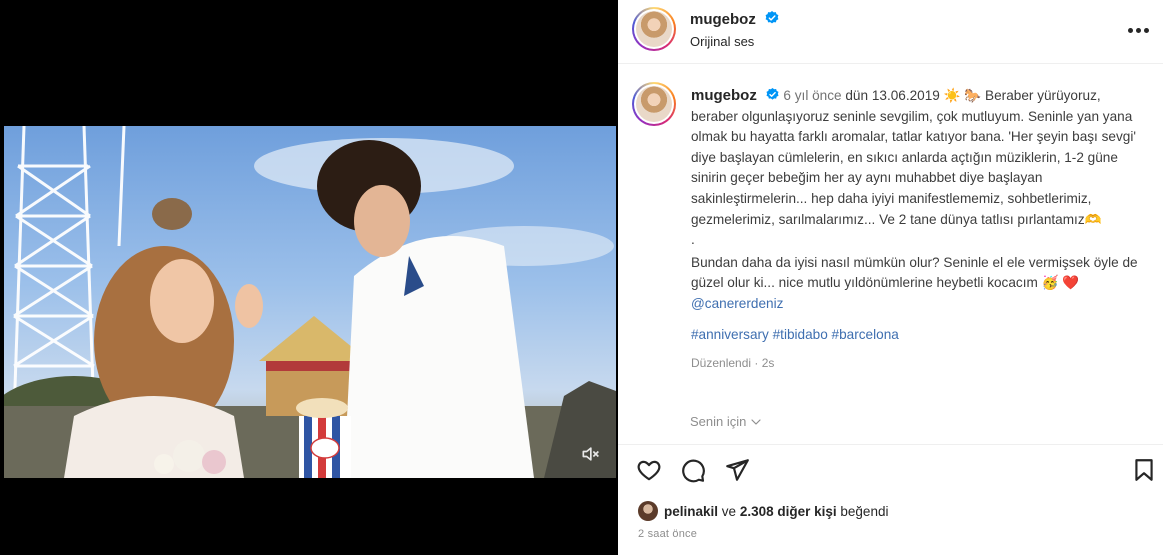 Image resolution: width=1163 pixels, height=555 pixels. Describe the element at coordinates (648, 511) in the screenshot. I see `liker-avatar` at that location.